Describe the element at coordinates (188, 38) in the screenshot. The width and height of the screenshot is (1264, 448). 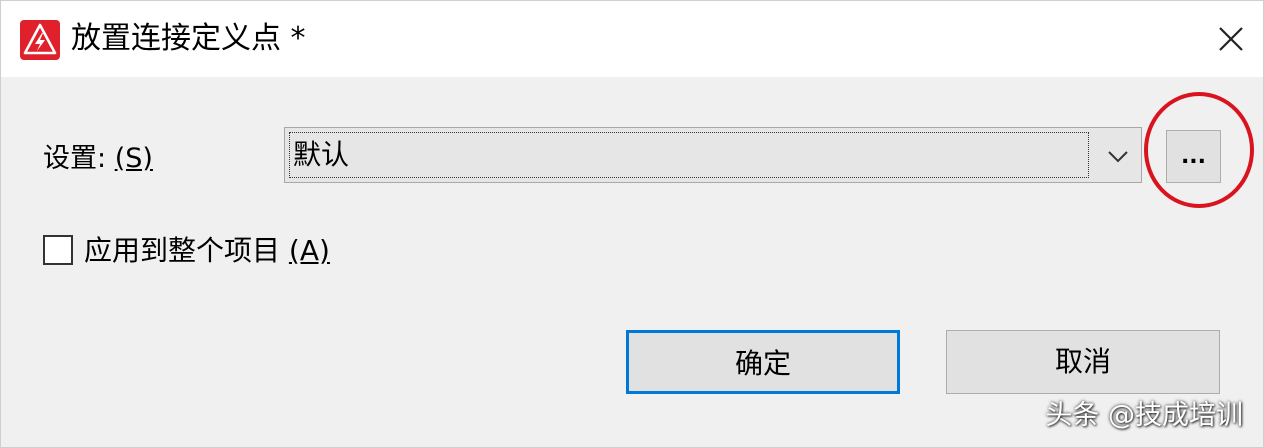
I see `window-title: 放置连接定义点 *` at that location.